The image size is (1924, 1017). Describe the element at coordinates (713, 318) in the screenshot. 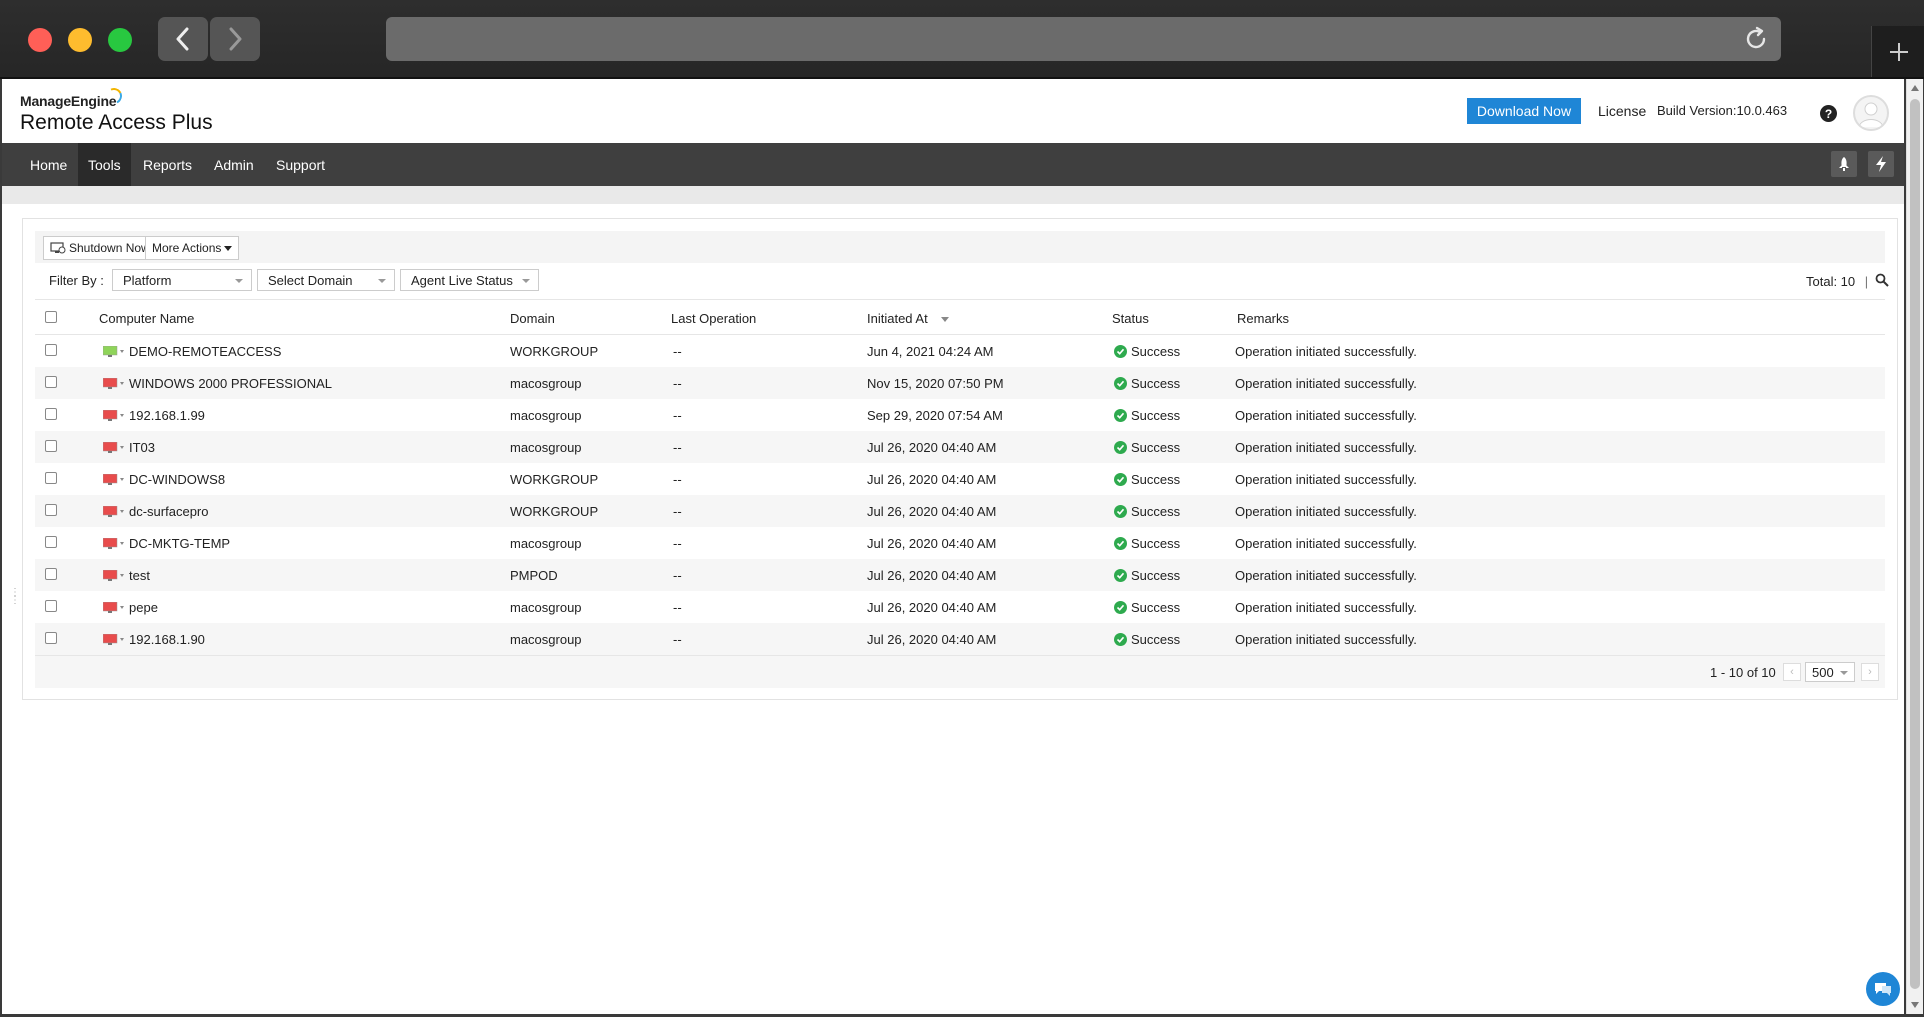

I see `col-last-operation: Last Operation` at that location.